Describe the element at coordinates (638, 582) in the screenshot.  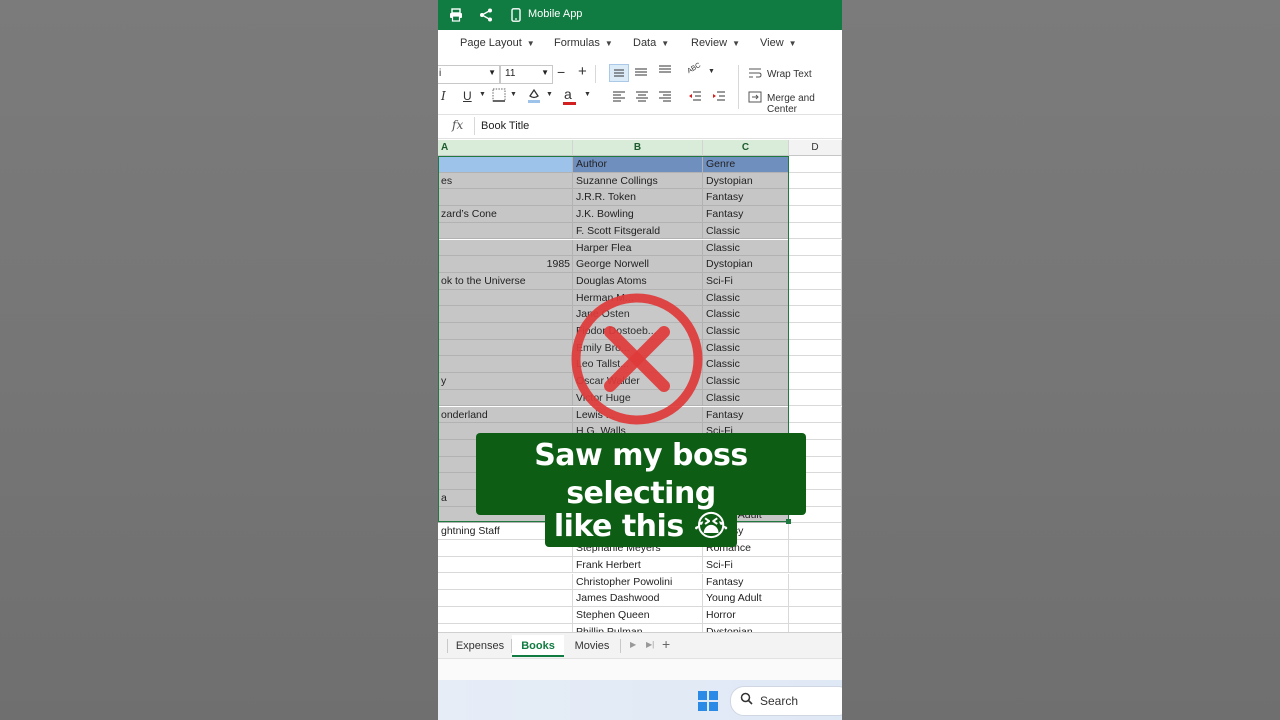
I see `cell-b: Christopher Powolini` at that location.